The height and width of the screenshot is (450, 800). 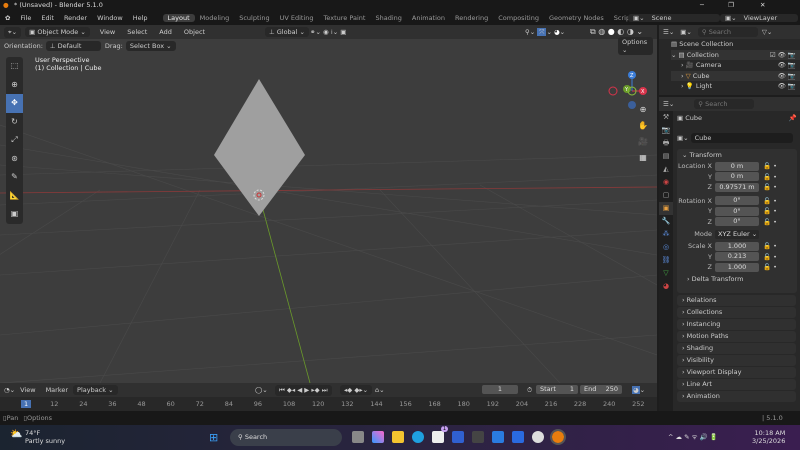 What do you see at coordinates (666, 143) in the screenshot?
I see `output-tab-icon: 🖶` at bounding box center [666, 143].